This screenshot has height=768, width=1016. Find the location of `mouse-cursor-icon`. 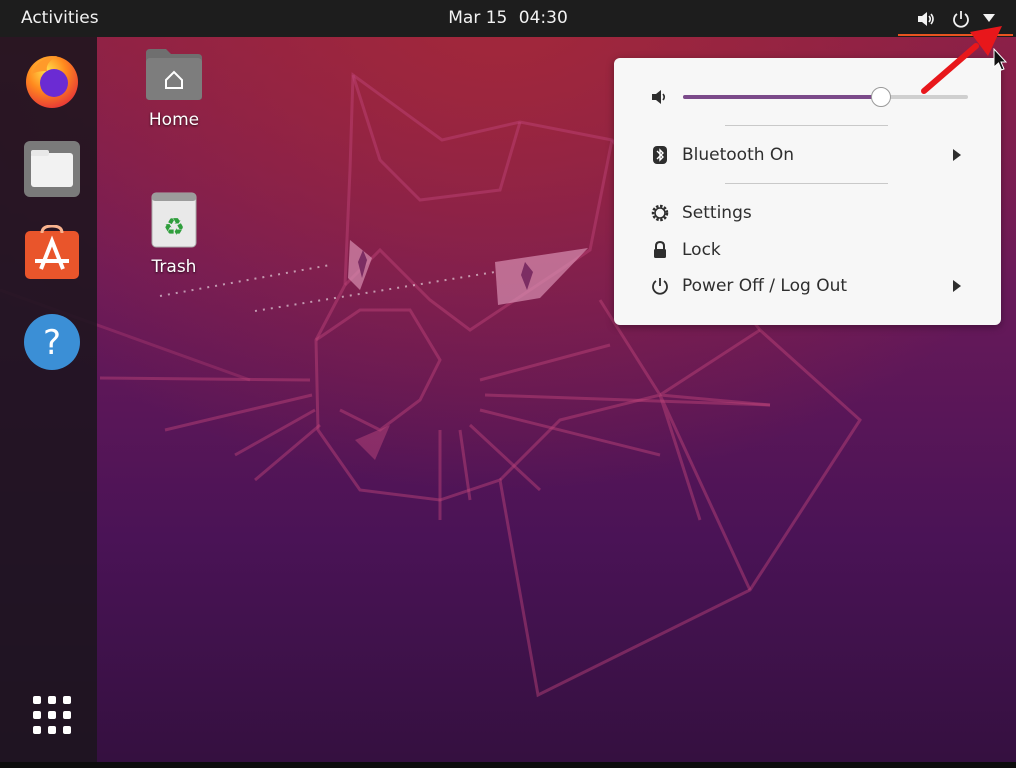

mouse-cursor-icon is located at coordinates (1000, 59).